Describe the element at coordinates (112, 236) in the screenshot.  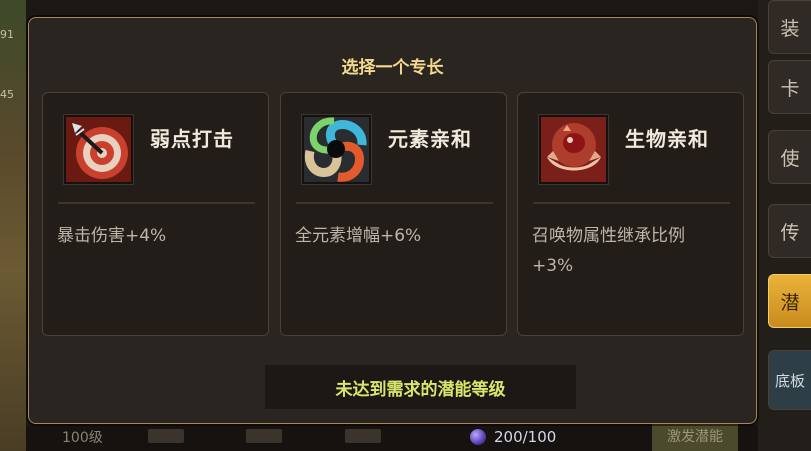
I see `perk-description: 暴击伤害+4%` at that location.